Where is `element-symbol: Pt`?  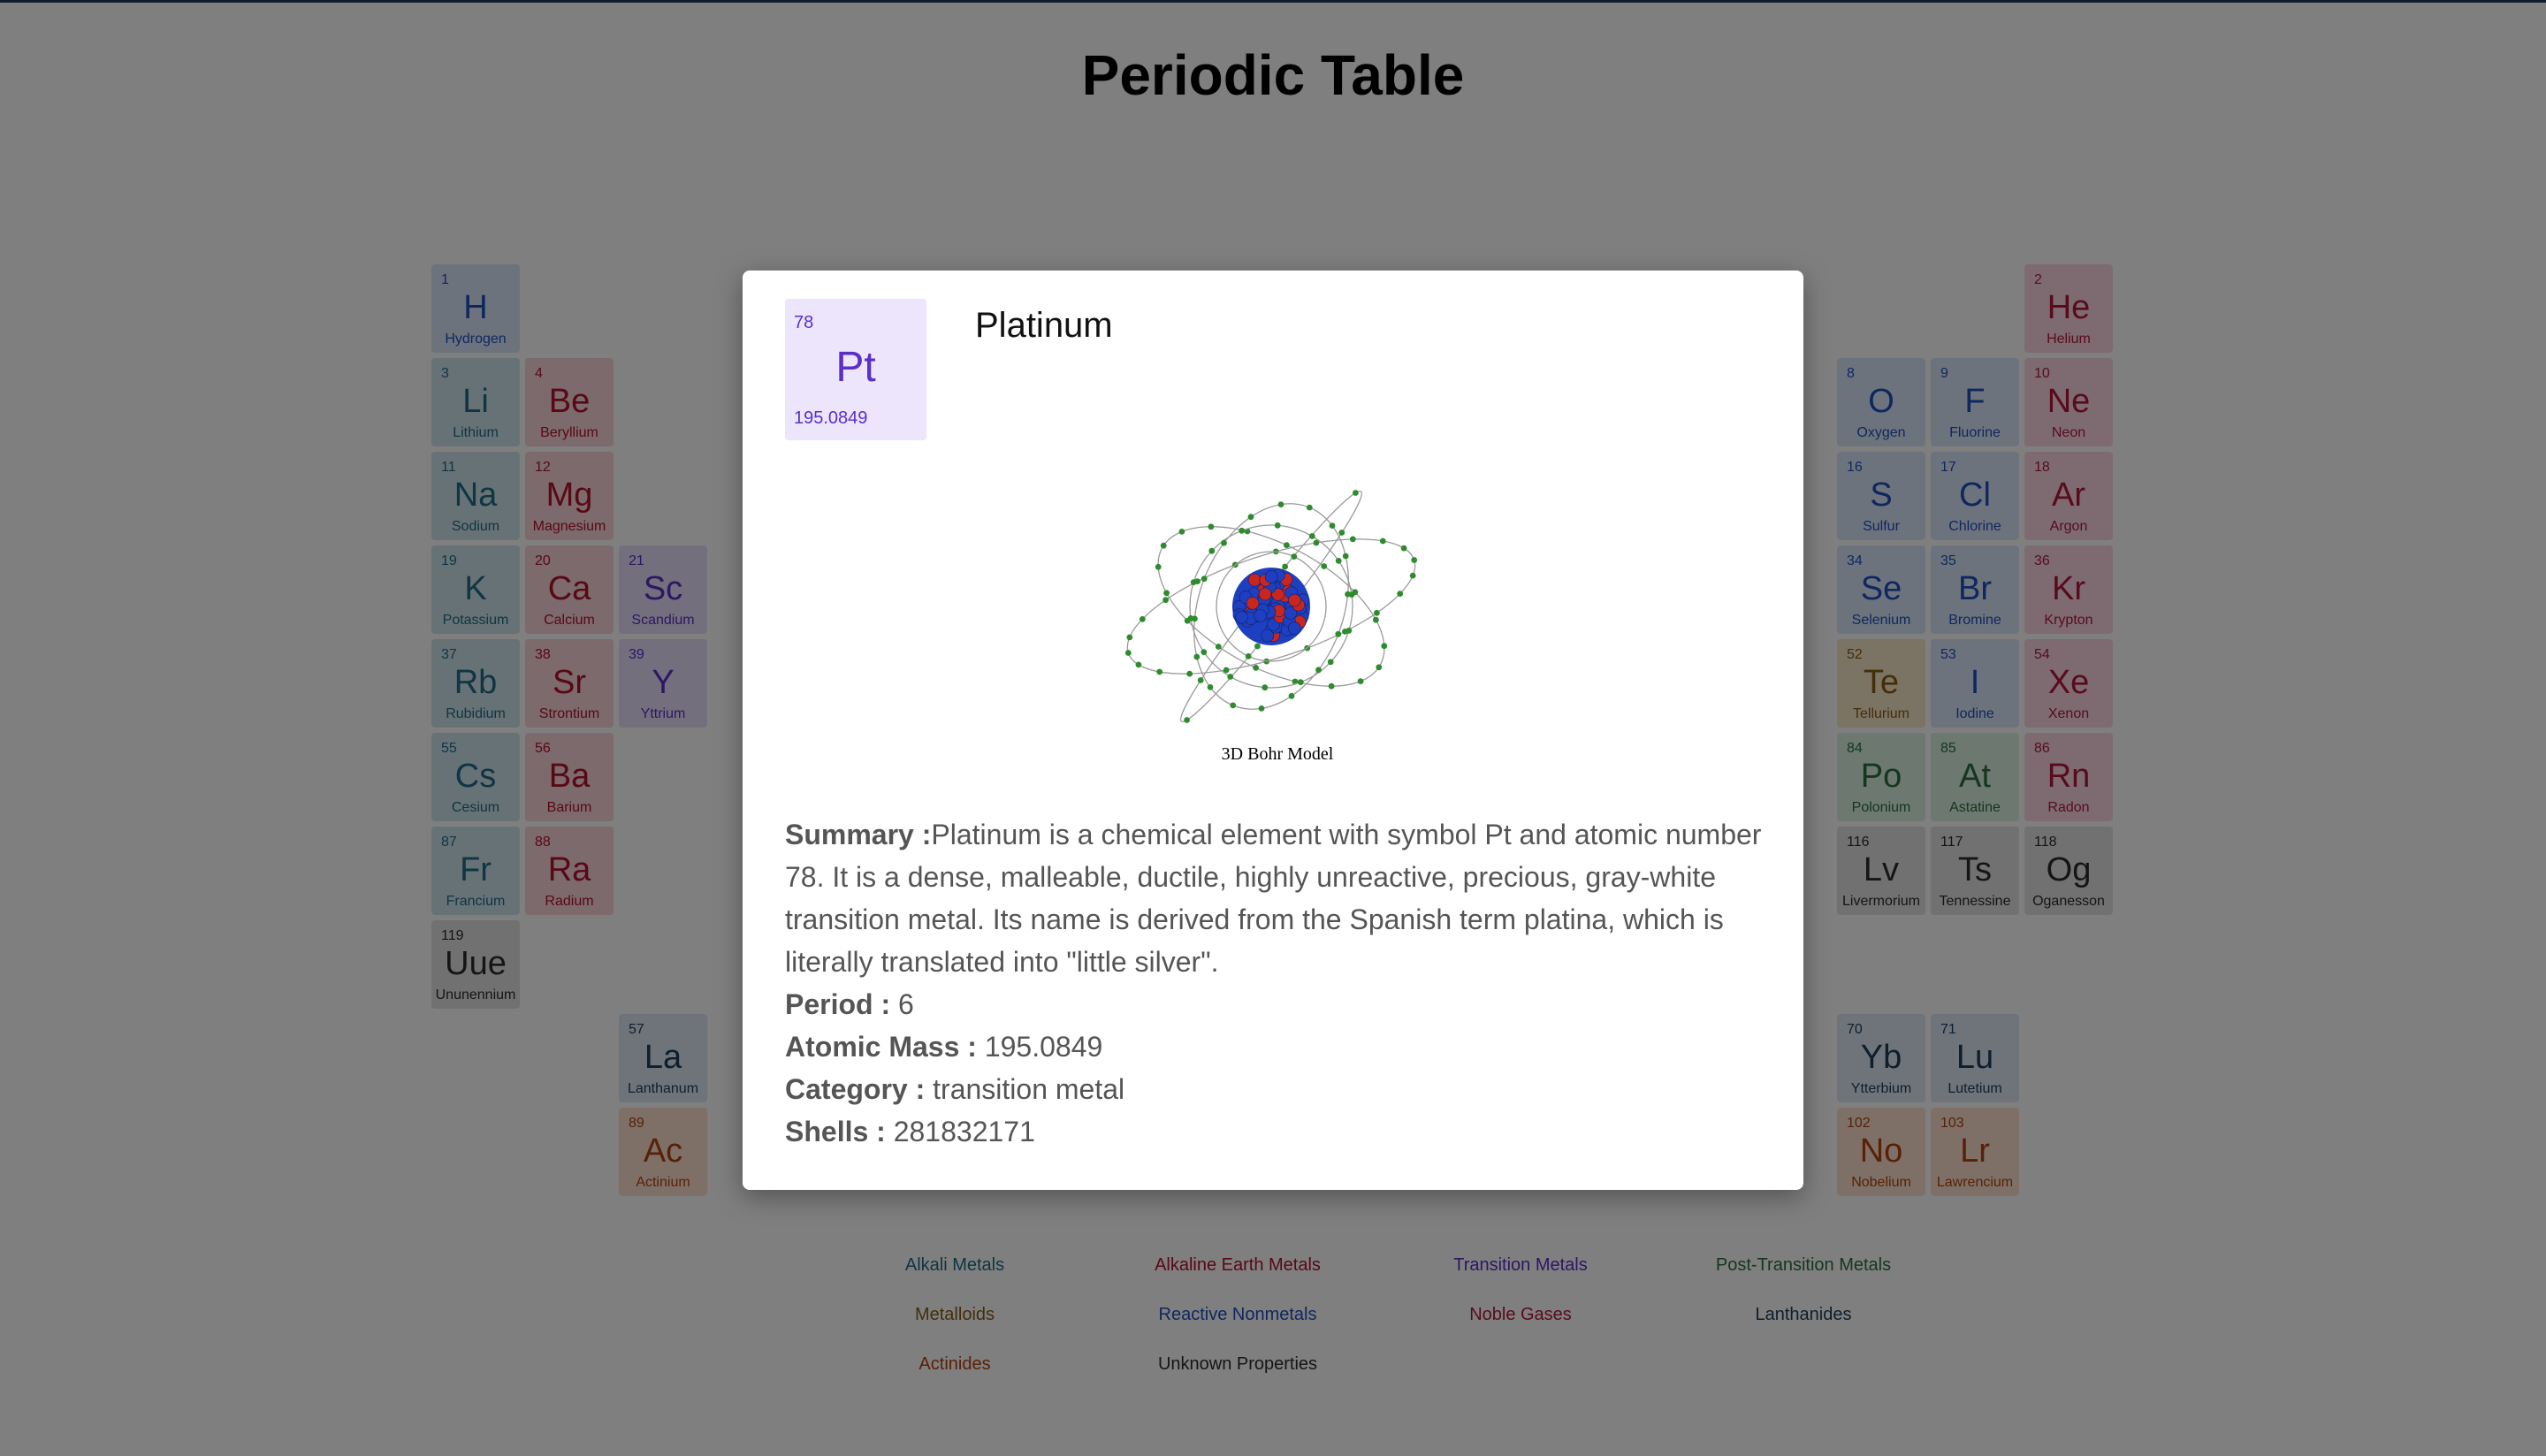 element-symbol: Pt is located at coordinates (855, 367).